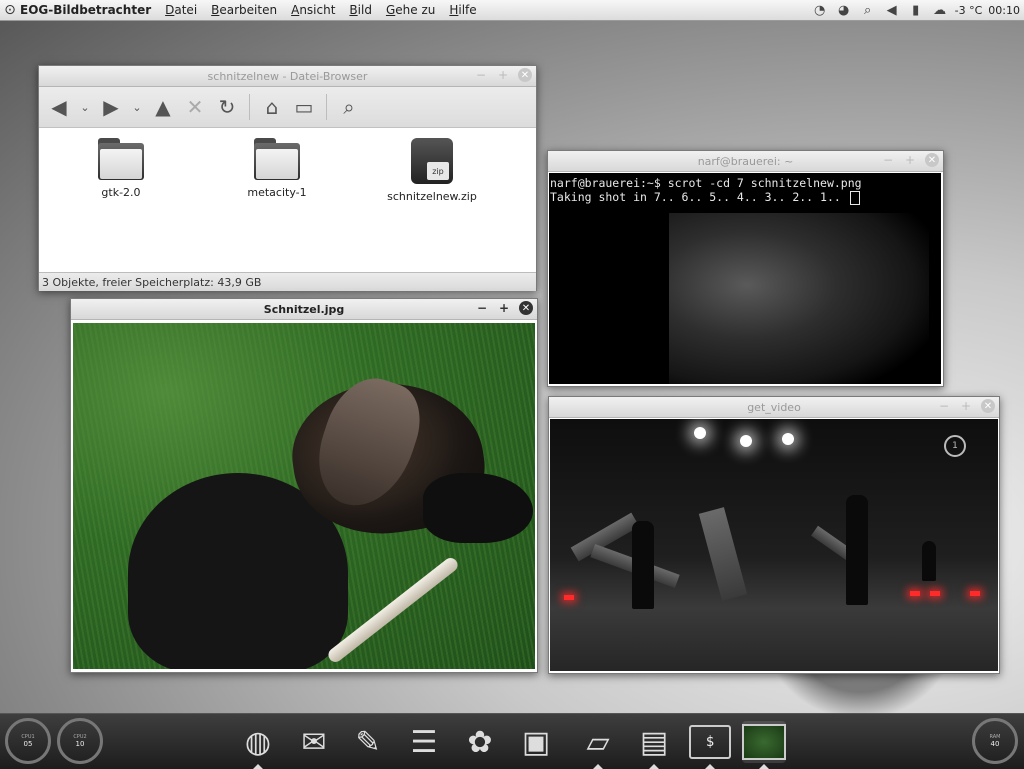  I want to click on text-editor-icon: ✎, so click(368, 742).